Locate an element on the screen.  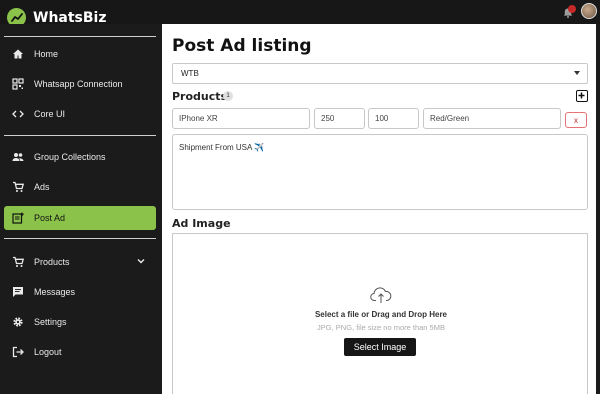
sidebar-item-label: Group Collections is located at coordinates (70, 157).